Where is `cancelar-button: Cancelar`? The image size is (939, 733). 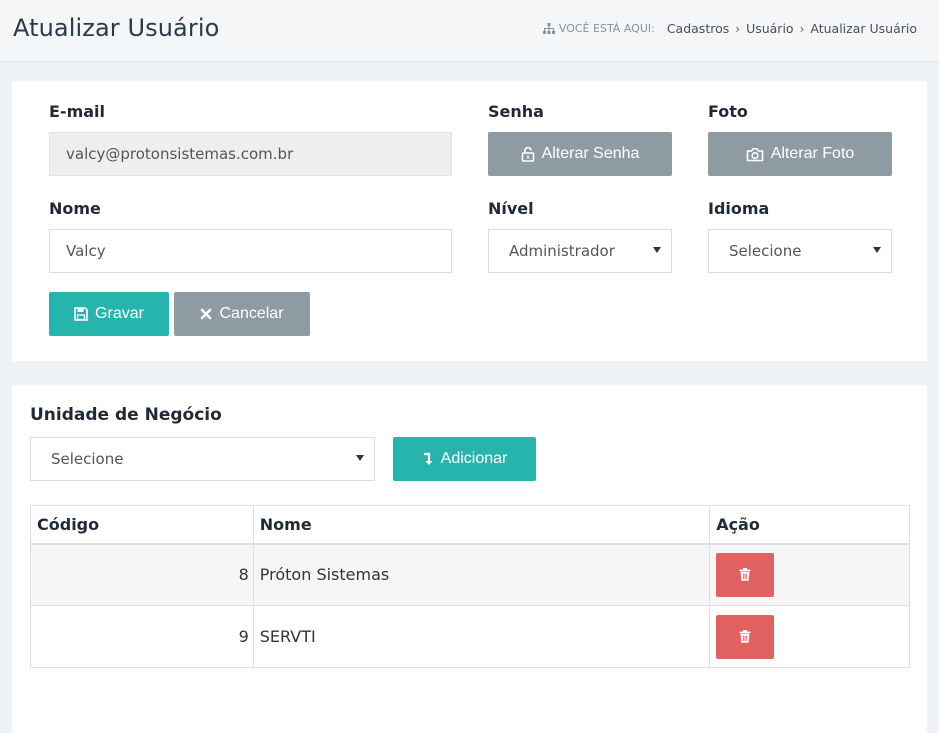
cancelar-button: Cancelar is located at coordinates (242, 314).